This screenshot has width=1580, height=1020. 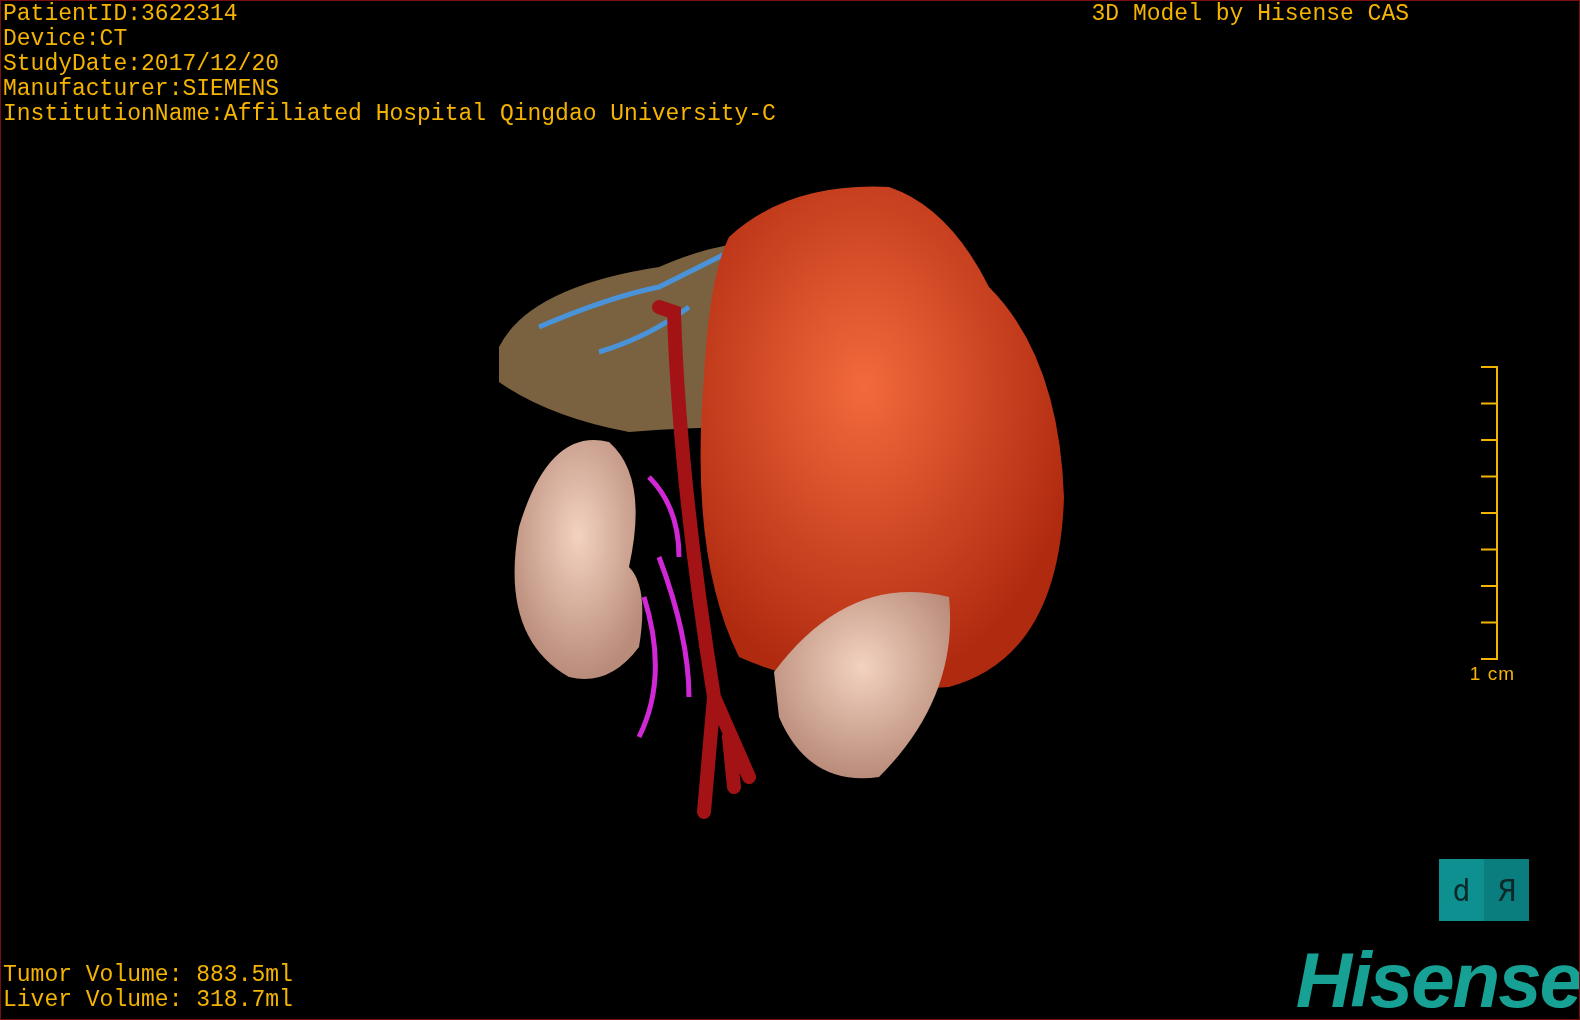 I want to click on info-text: StudyDate:2017/12/20, so click(x=141, y=64).